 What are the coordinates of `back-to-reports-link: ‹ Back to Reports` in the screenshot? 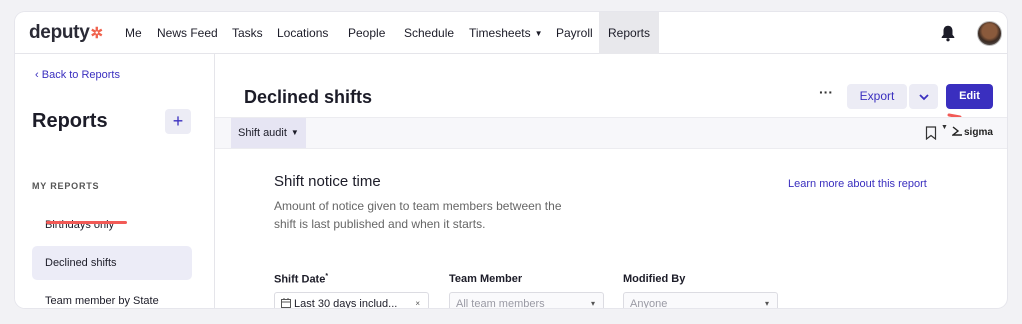 It's located at (77, 75).